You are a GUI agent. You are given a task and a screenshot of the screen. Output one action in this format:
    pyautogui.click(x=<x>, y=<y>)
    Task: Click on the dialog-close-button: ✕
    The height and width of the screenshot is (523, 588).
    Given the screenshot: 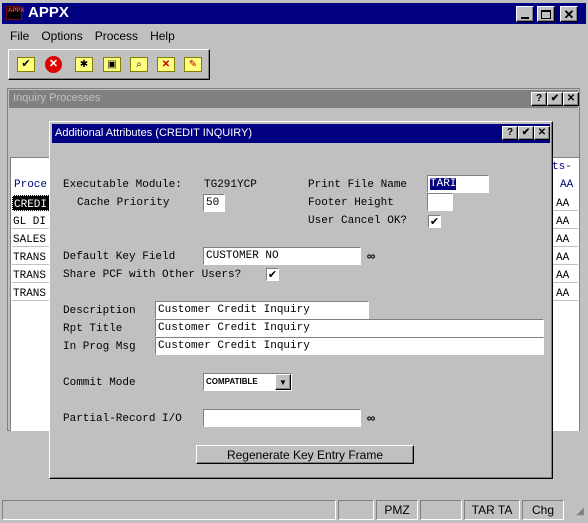 What is the action you would take?
    pyautogui.click(x=542, y=133)
    